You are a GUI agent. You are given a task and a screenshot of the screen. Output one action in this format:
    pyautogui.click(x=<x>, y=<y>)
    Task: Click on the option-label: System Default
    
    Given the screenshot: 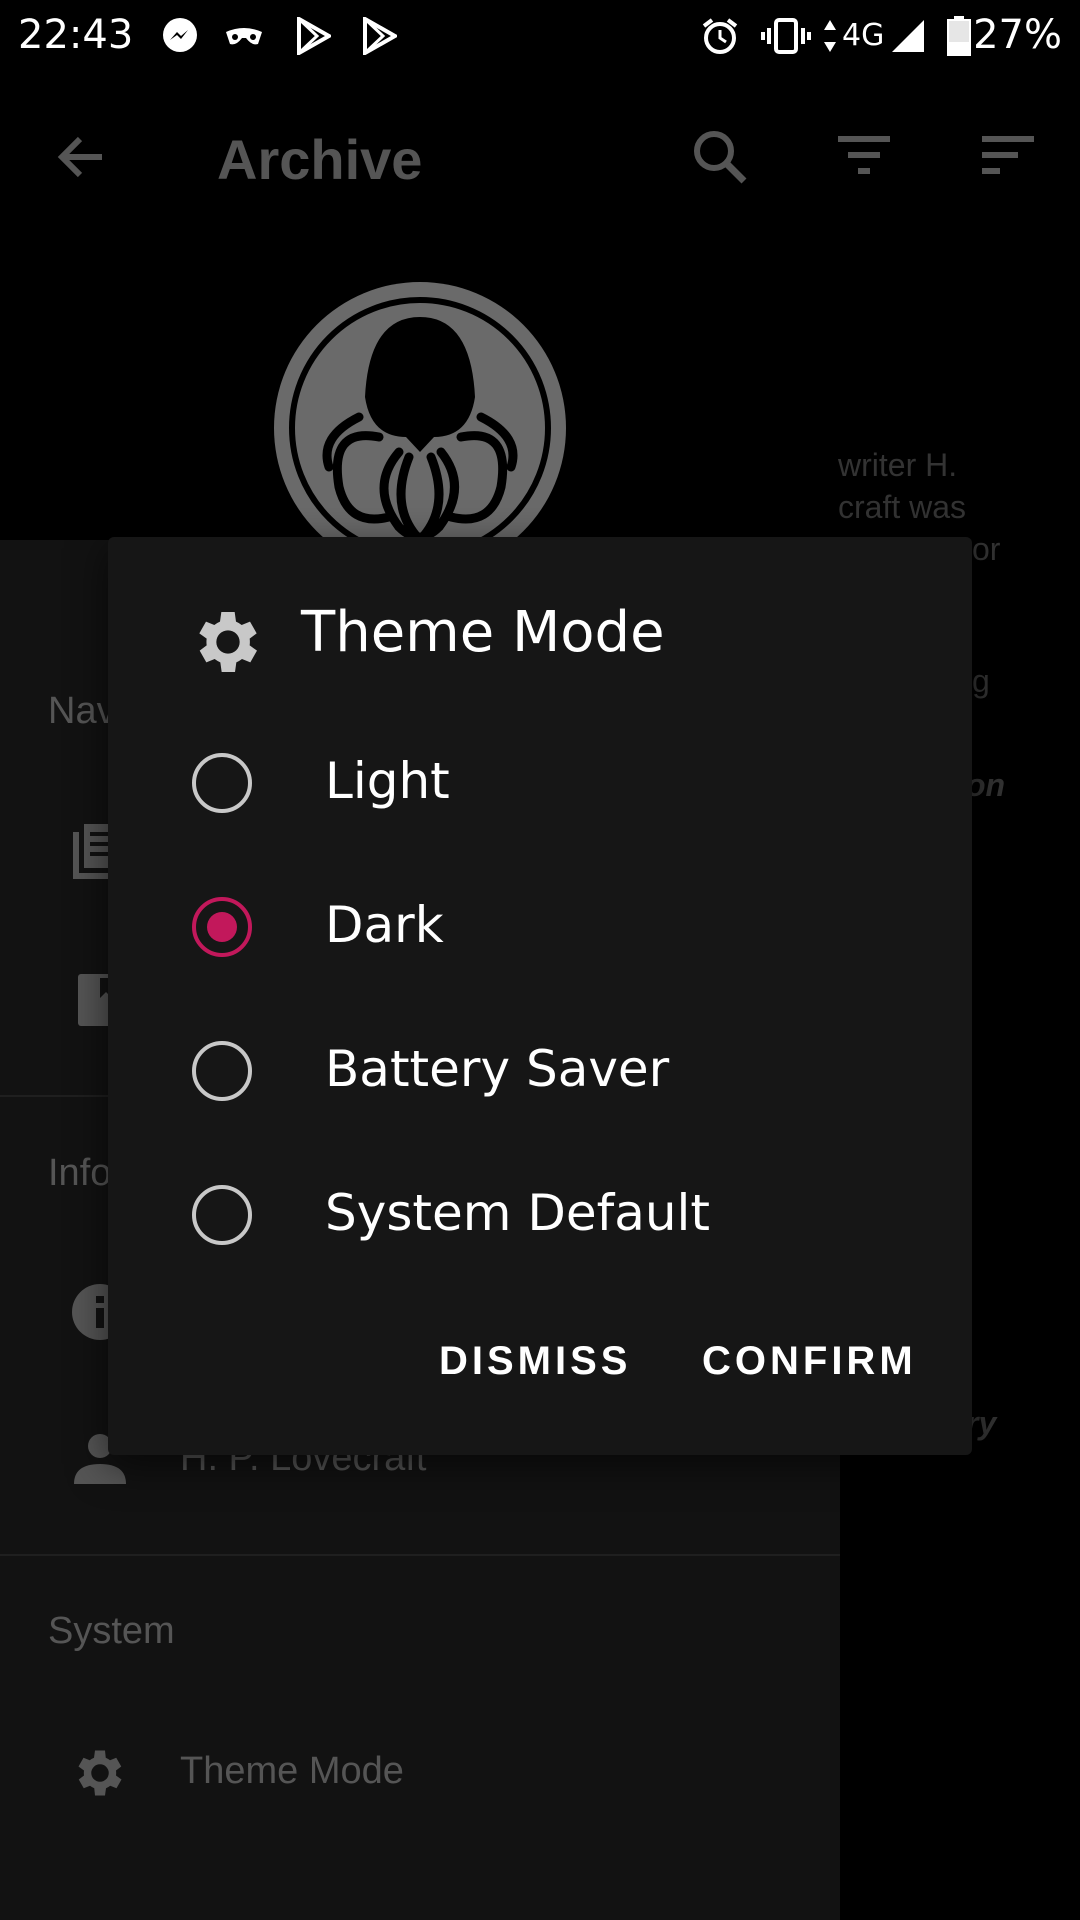 What is the action you would take?
    pyautogui.click(x=517, y=1213)
    